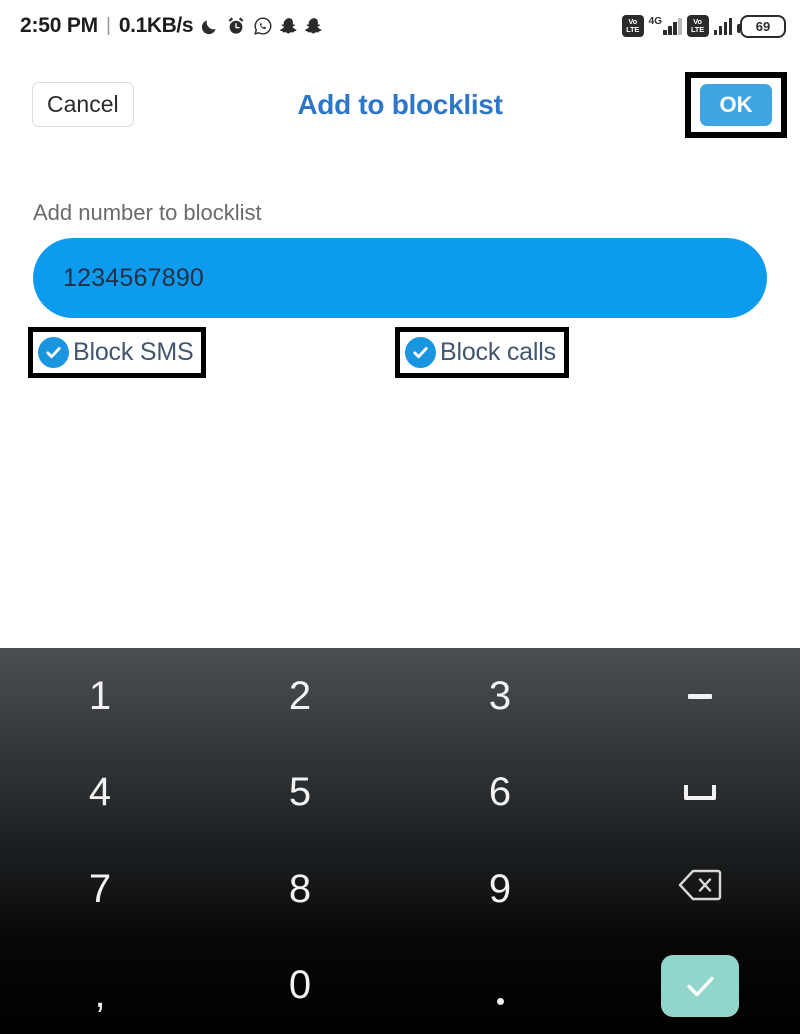 This screenshot has height=1034, width=800. I want to click on enter-checkmark-icon, so click(700, 985).